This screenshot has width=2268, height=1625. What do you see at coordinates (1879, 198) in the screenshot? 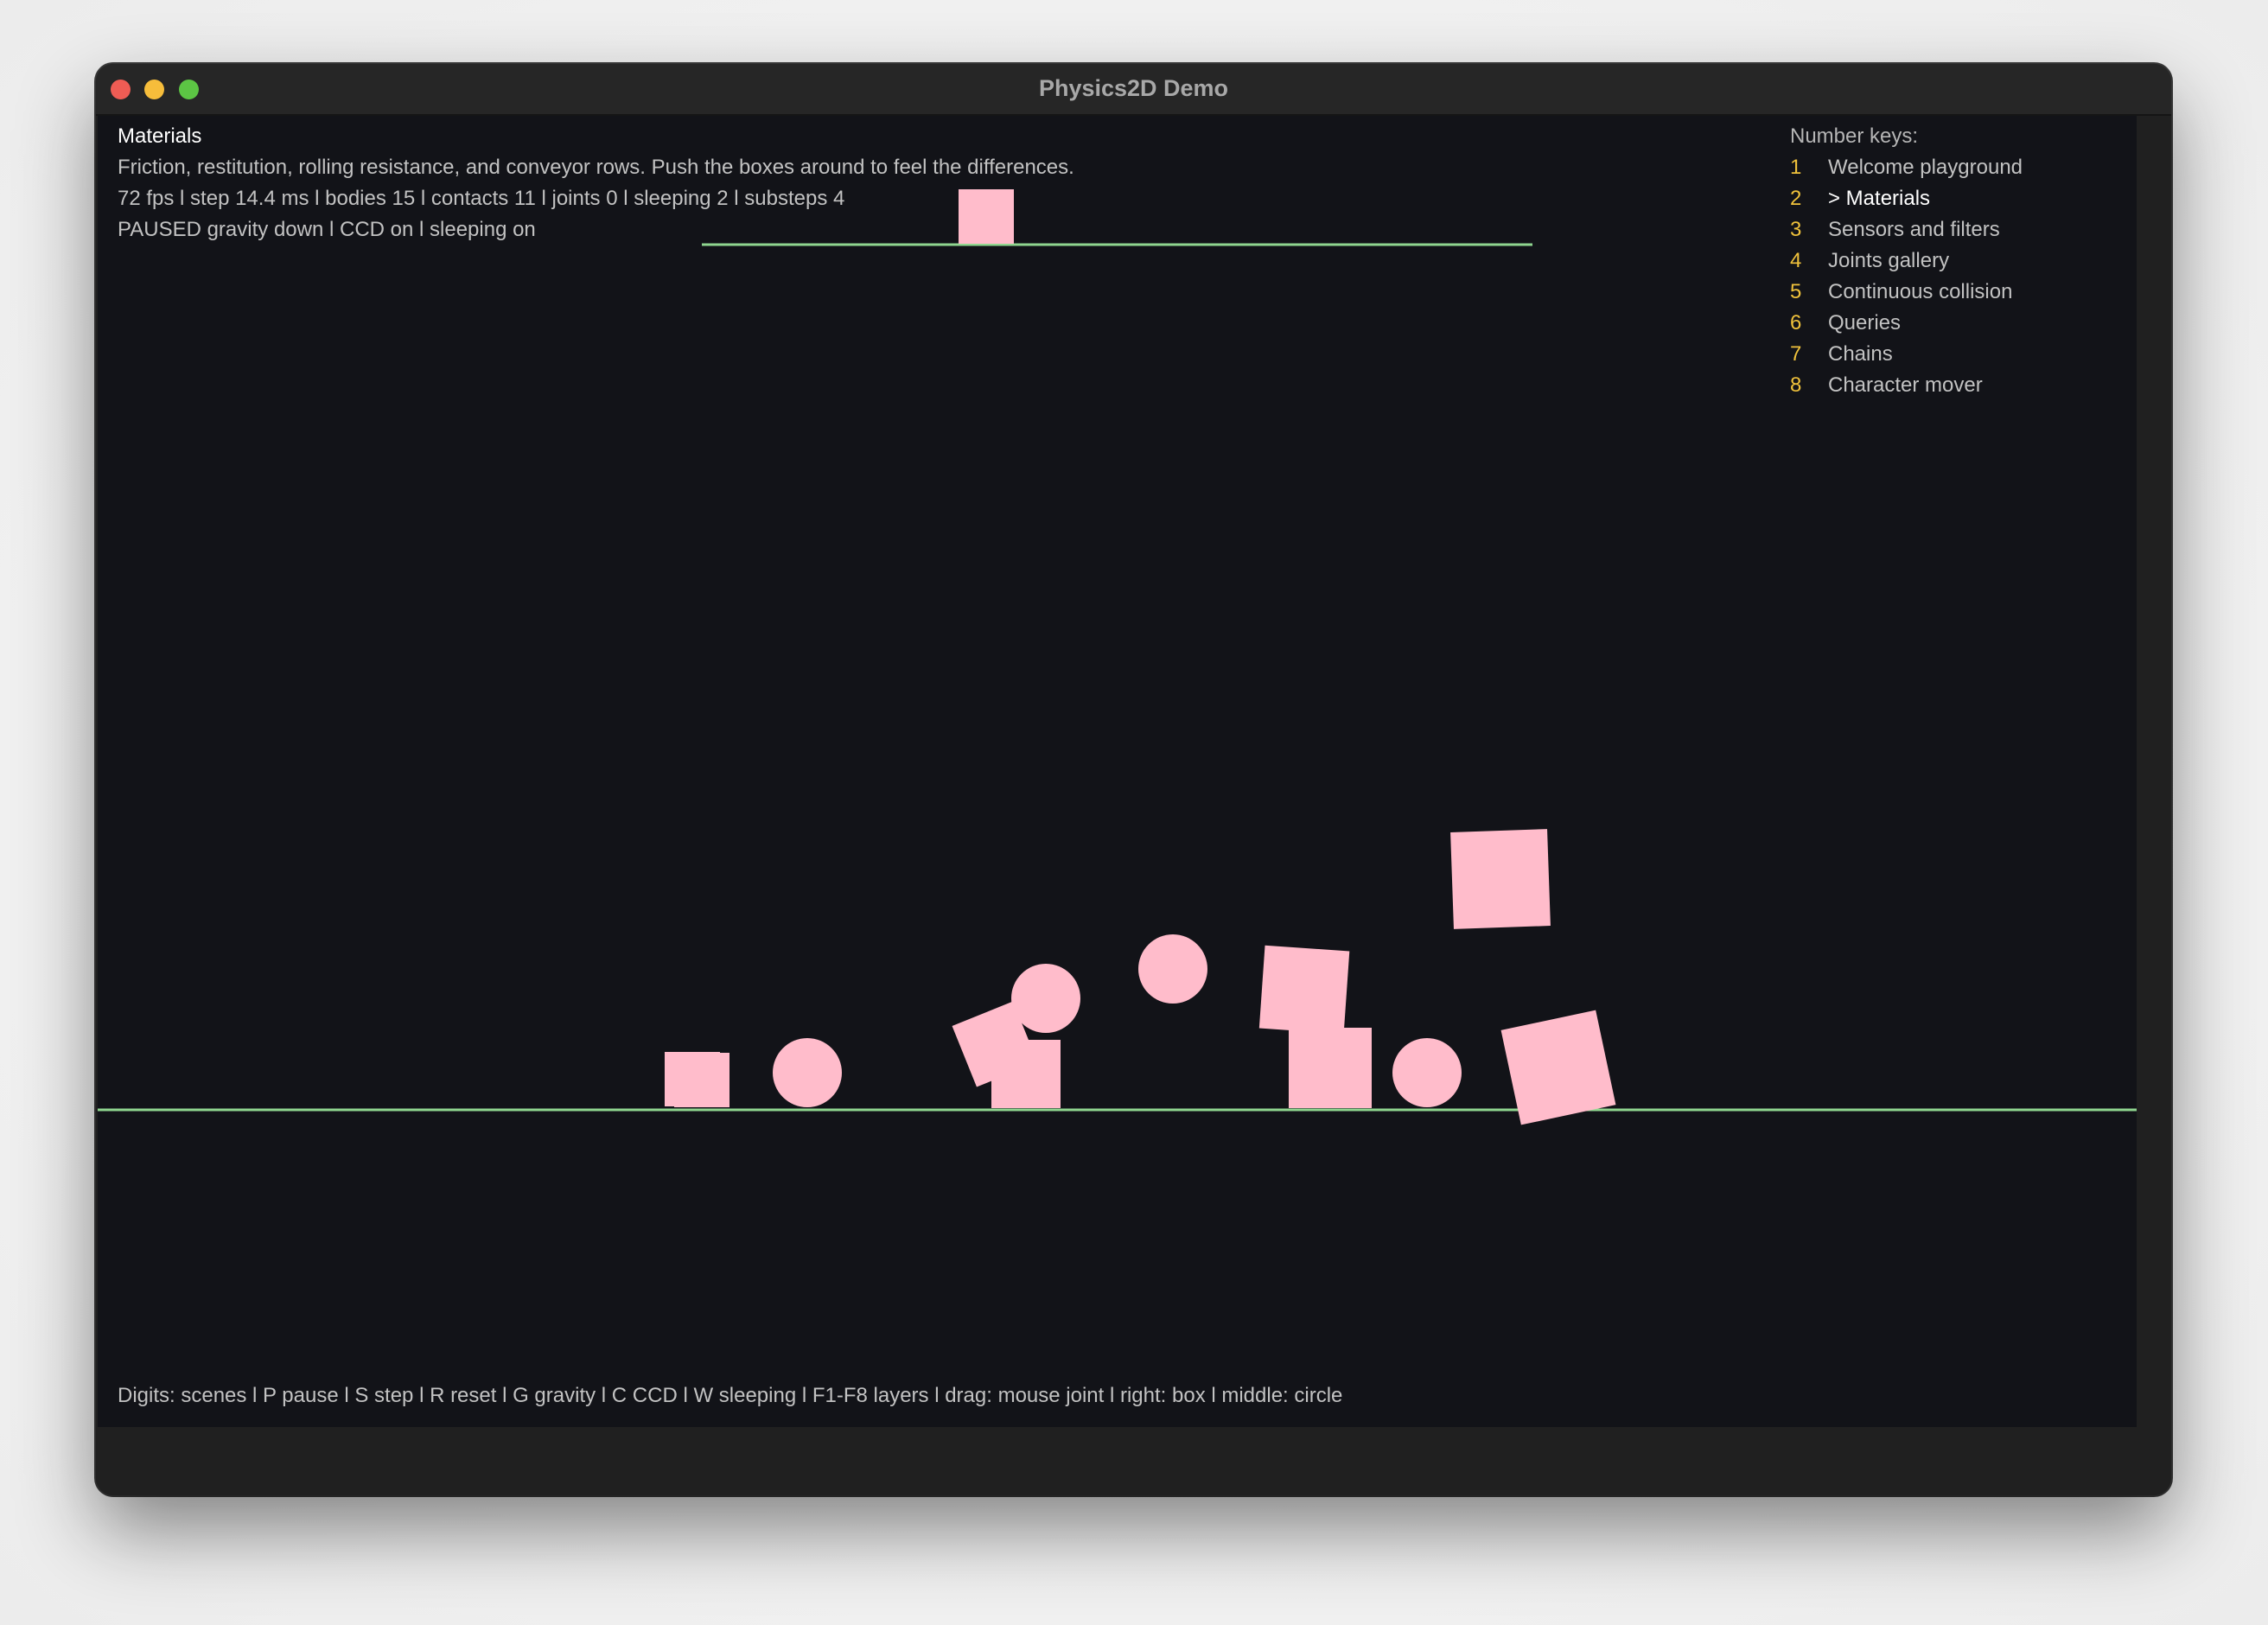
I see `scene-item-label: > Materials` at bounding box center [1879, 198].